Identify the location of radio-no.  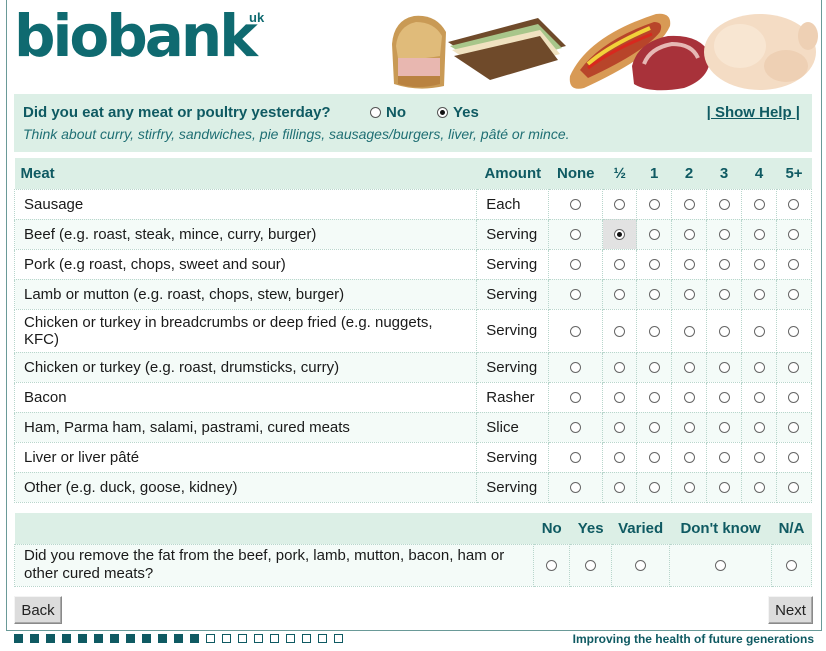
(375, 112).